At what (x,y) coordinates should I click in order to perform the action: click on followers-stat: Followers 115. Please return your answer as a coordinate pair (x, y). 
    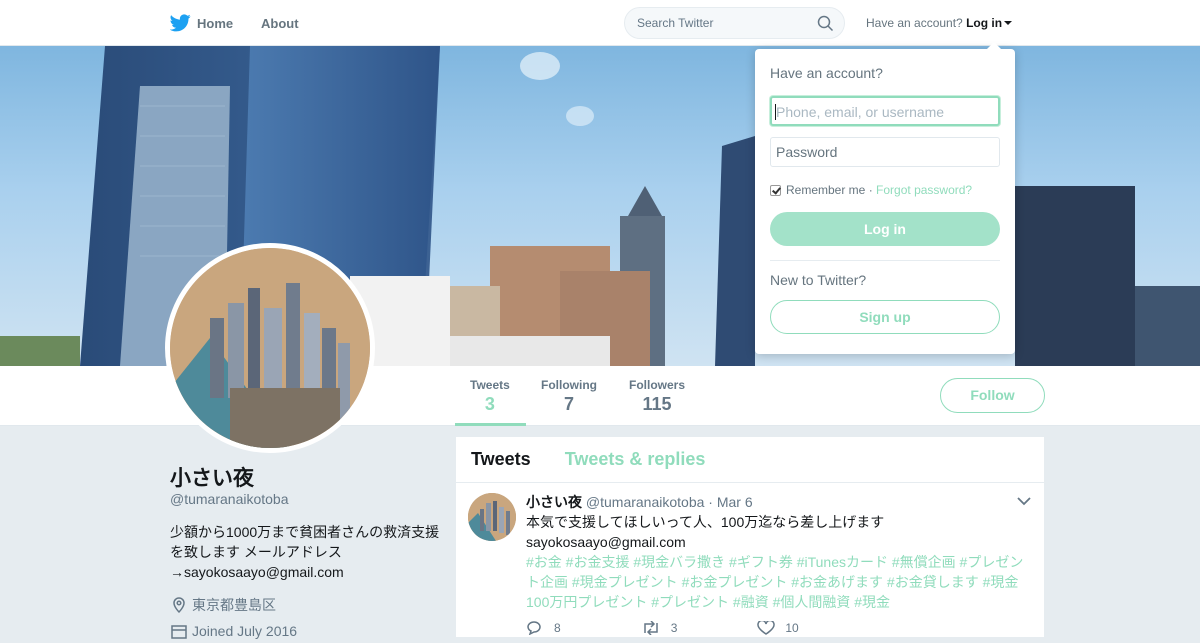
    Looking at the image, I should click on (657, 396).